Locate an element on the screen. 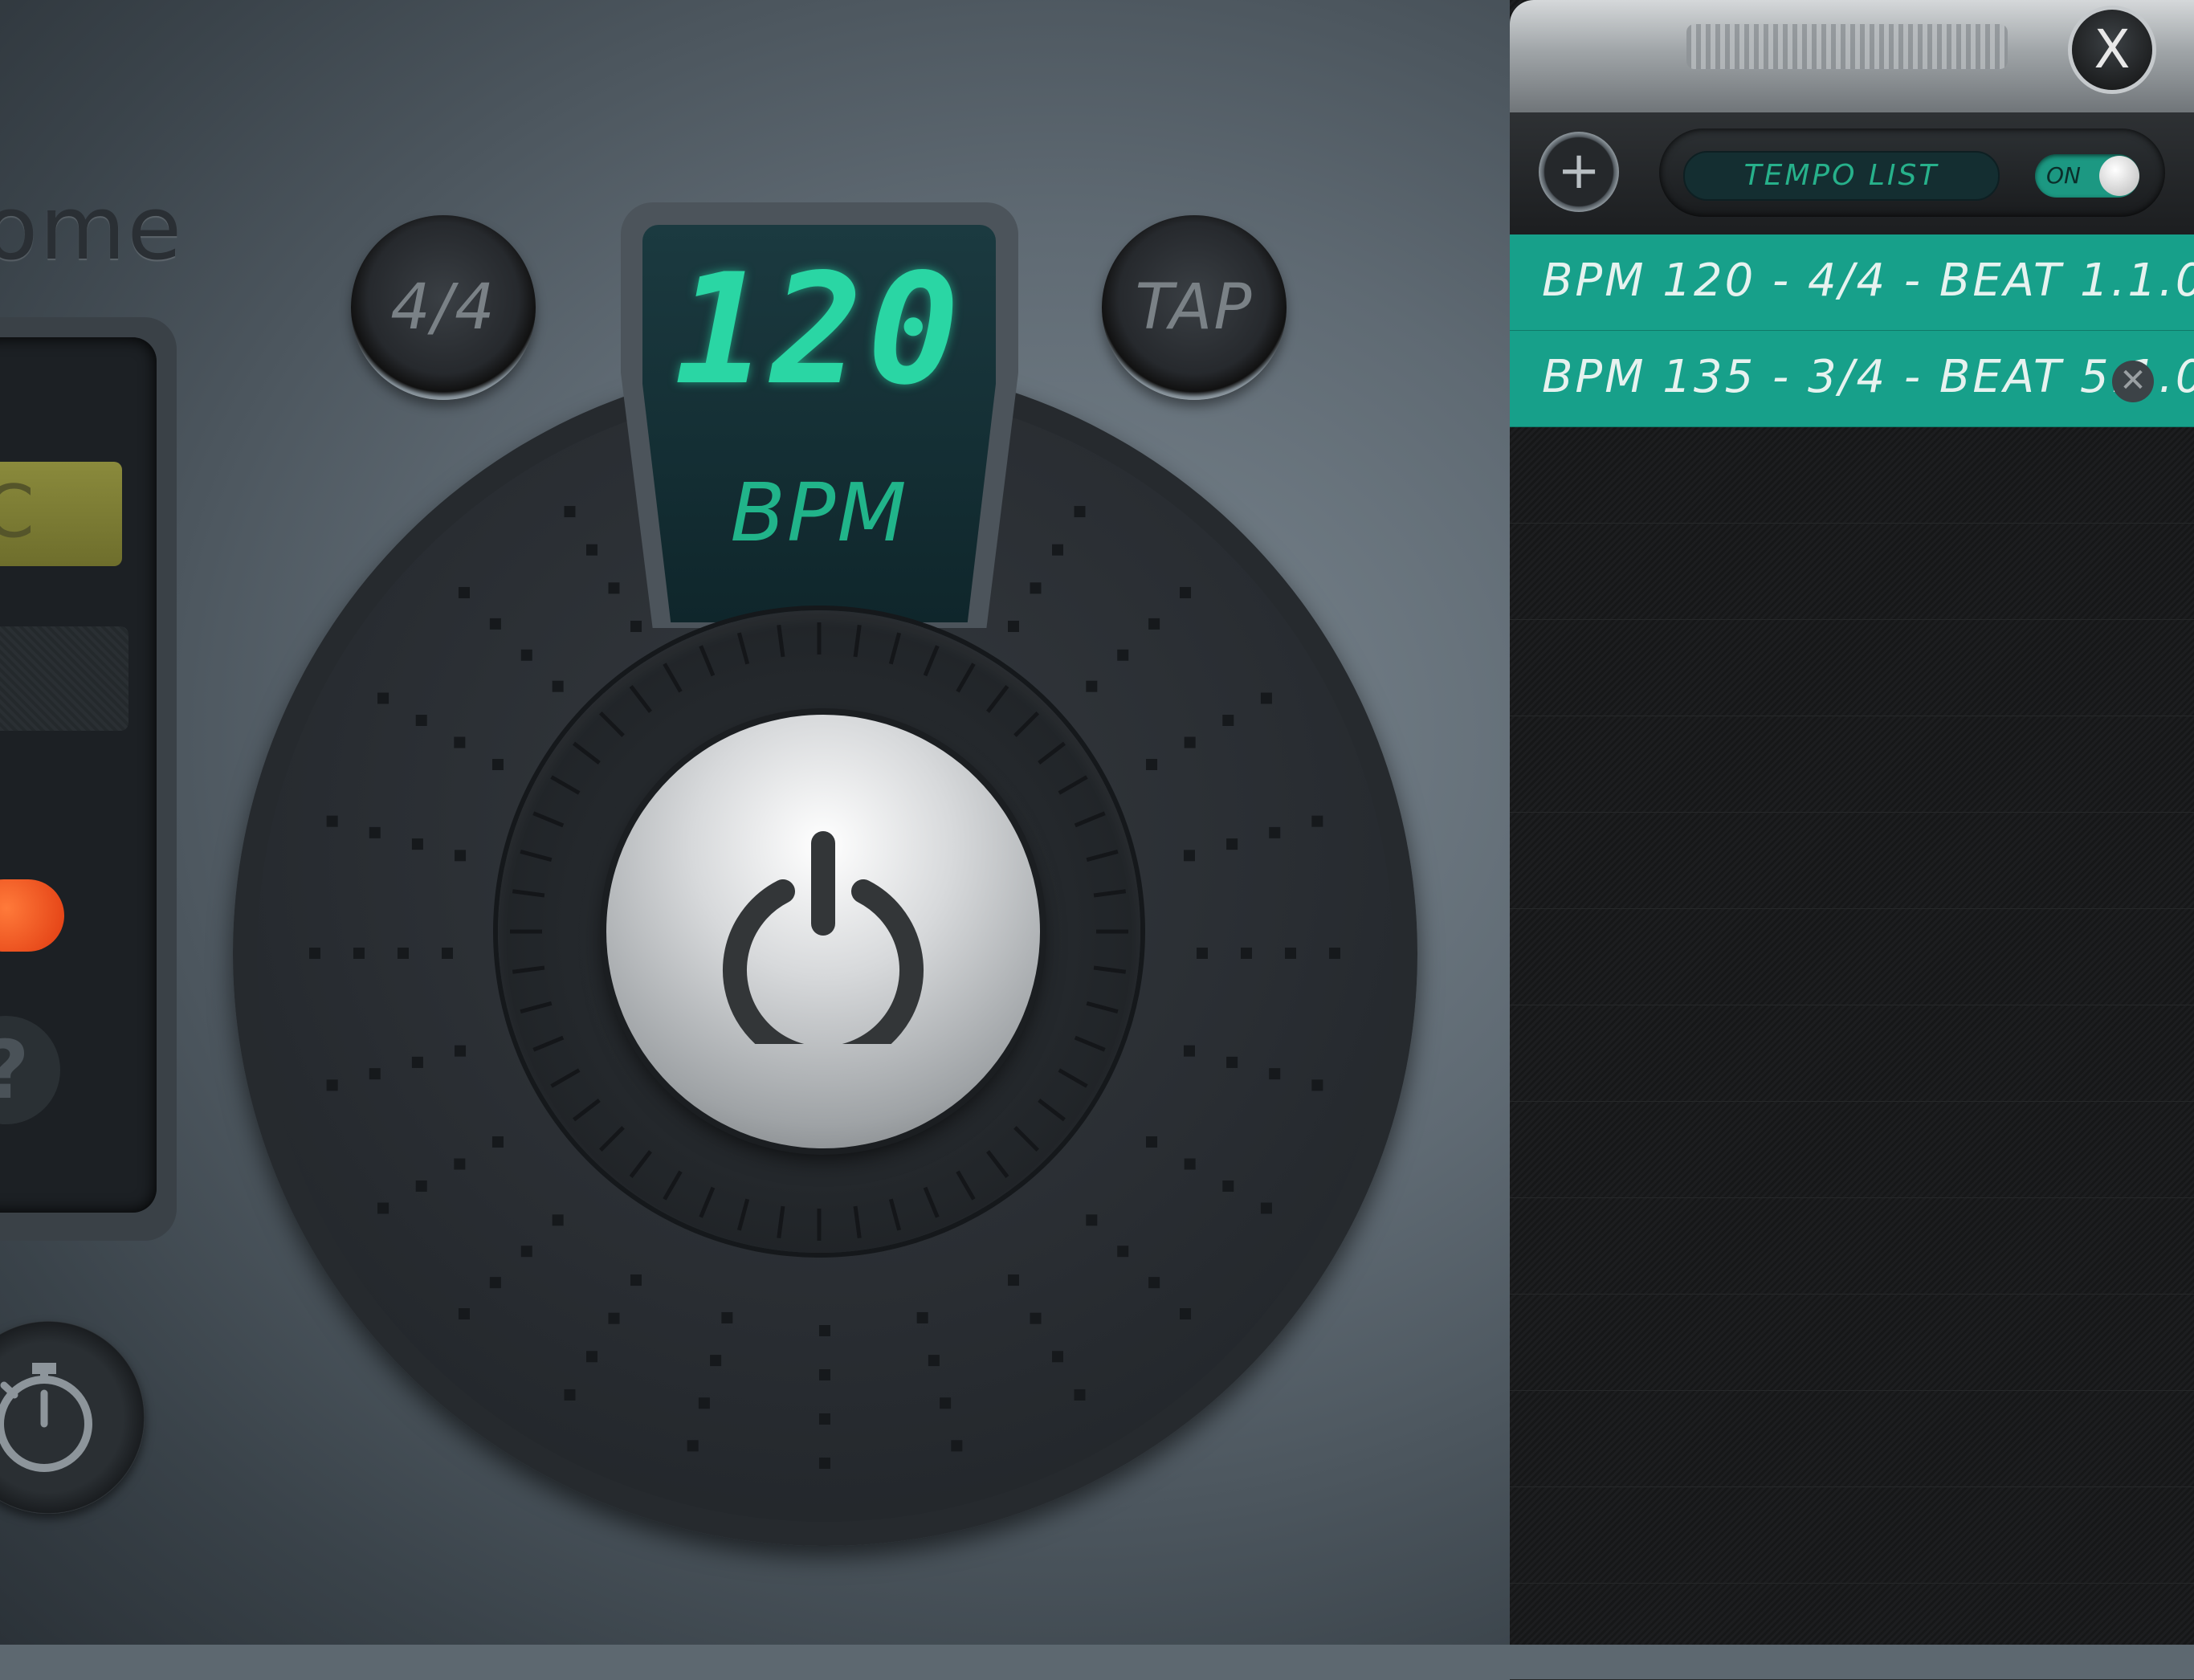 The height and width of the screenshot is (1680, 2194). tempo-list-title: TEMPO LIST is located at coordinates (1841, 176).